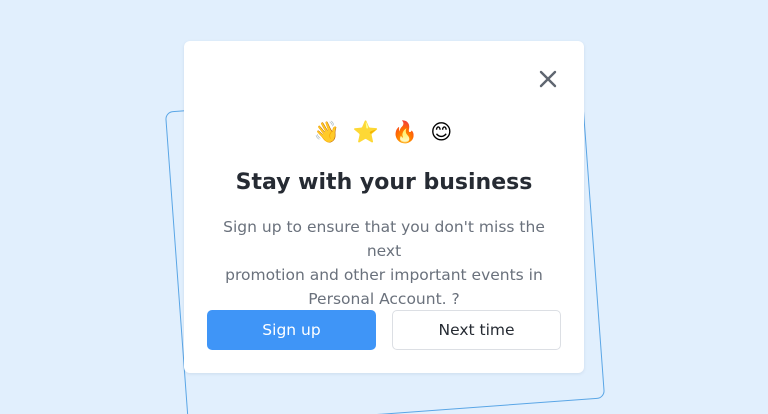 This screenshot has width=768, height=414. Describe the element at coordinates (384, 182) in the screenshot. I see `modal-title: Stay with your business` at that location.